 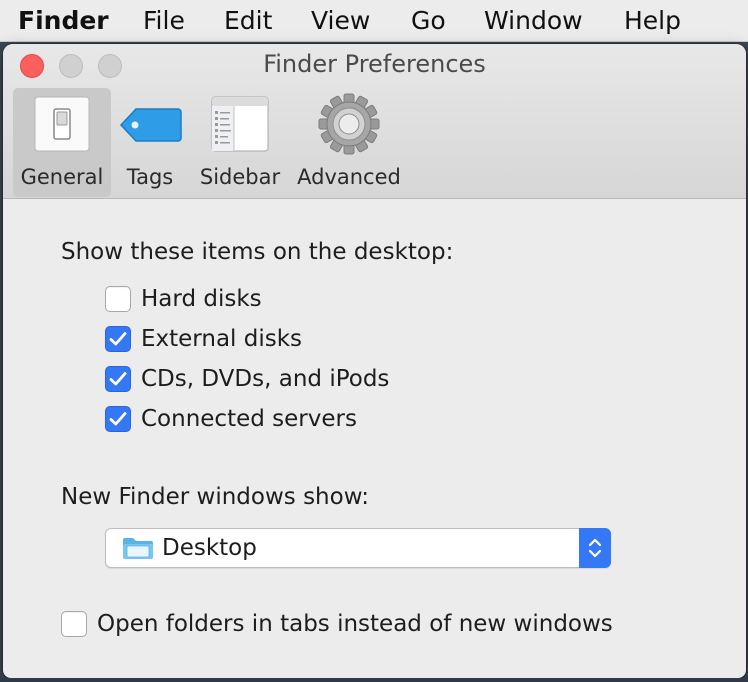 What do you see at coordinates (349, 177) in the screenshot?
I see `tab-advanced-label: Advanced` at bounding box center [349, 177].